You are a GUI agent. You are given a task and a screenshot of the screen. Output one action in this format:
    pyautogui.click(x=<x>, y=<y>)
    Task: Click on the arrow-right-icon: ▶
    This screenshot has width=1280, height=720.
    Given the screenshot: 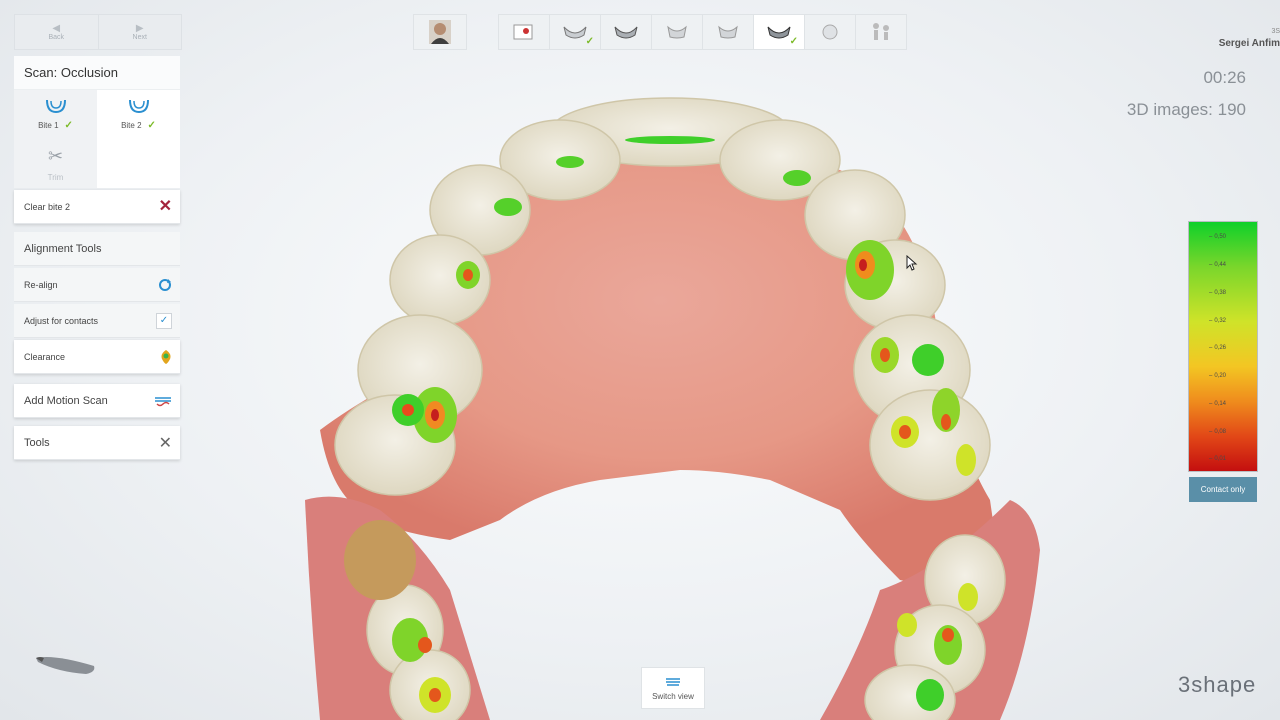 What is the action you would take?
    pyautogui.click(x=139, y=28)
    